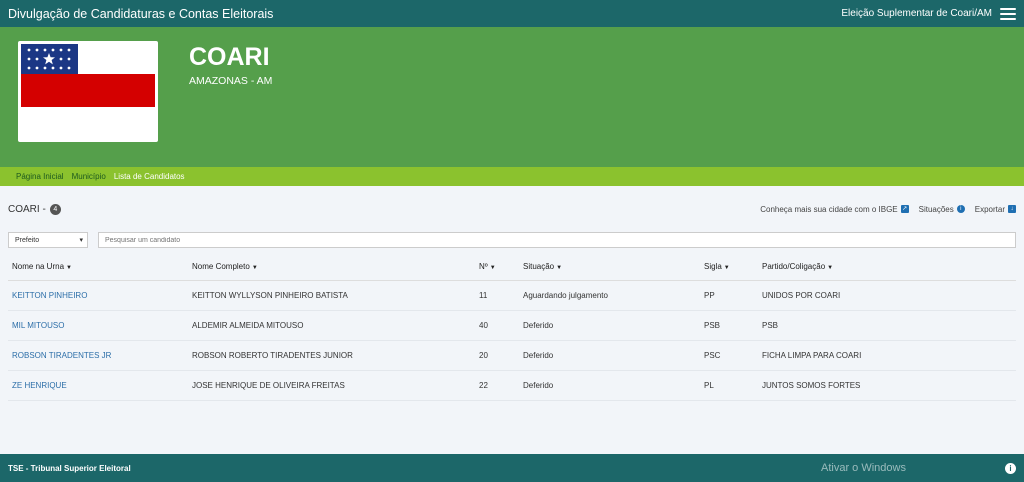 This screenshot has width=1024, height=482. Describe the element at coordinates (557, 240) in the screenshot. I see `candidate-search-input` at that location.